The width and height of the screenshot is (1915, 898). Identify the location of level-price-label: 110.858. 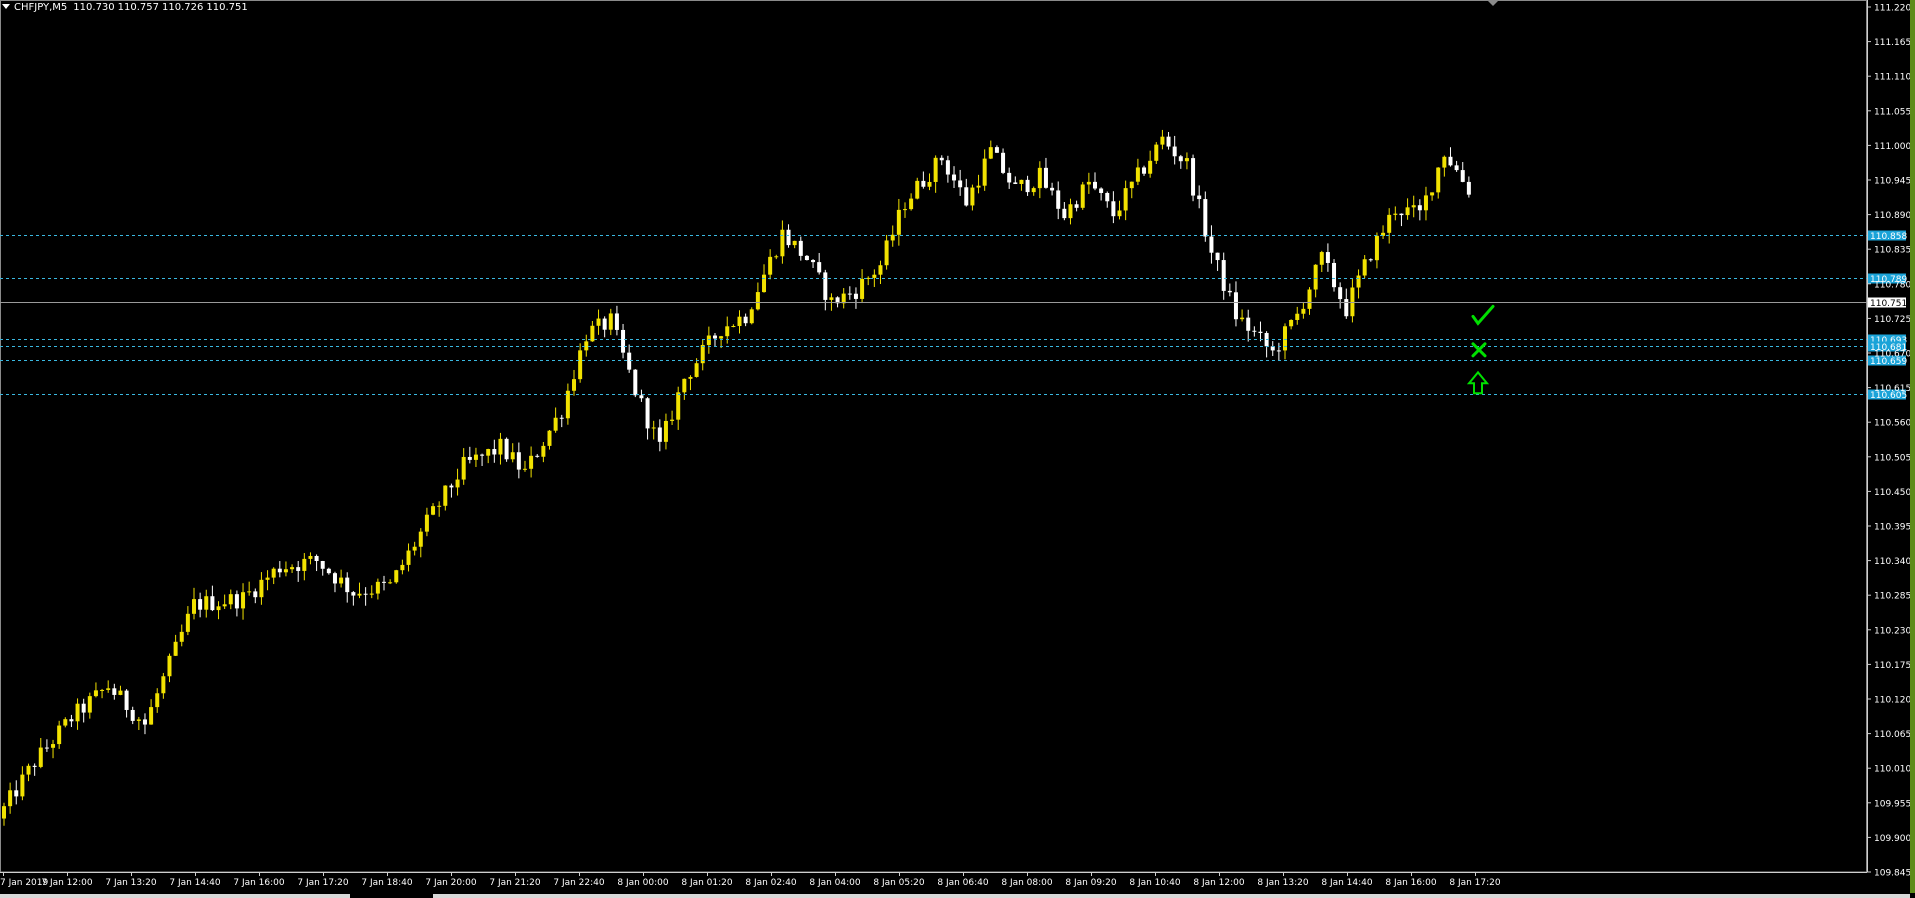
(1888, 237).